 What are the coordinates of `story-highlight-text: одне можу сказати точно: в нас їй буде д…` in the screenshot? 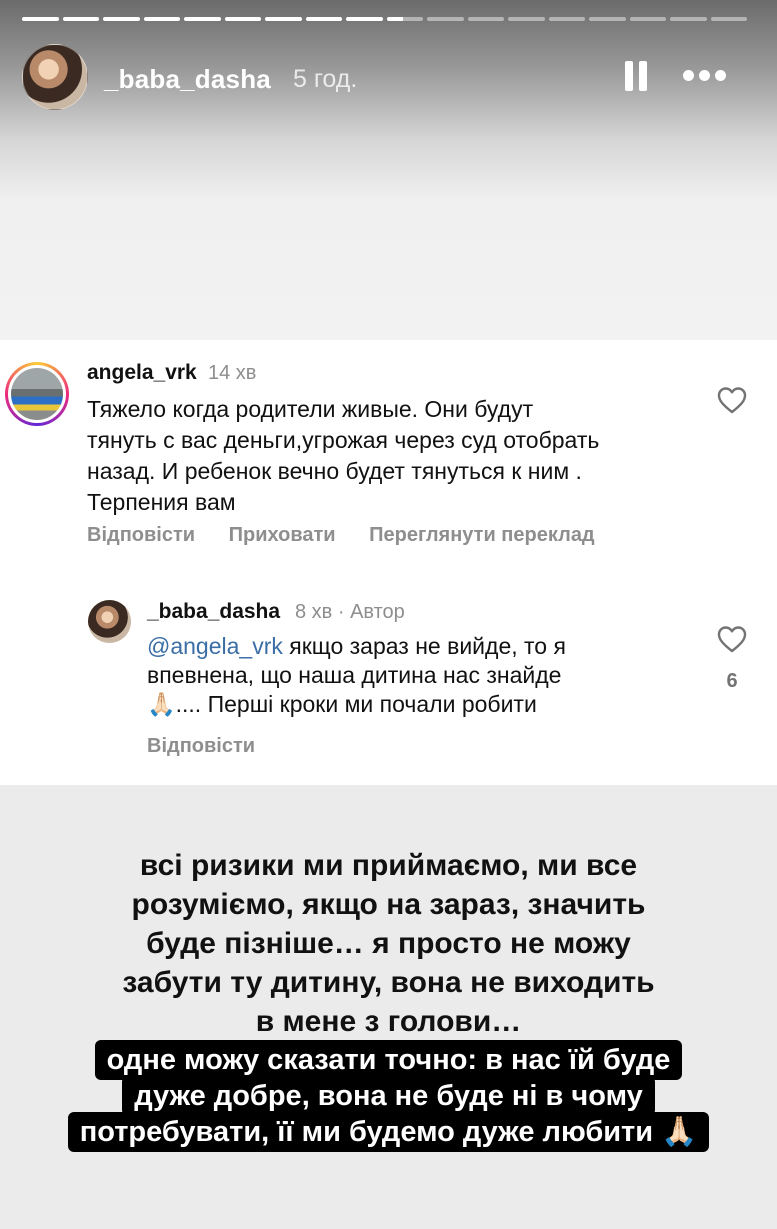 It's located at (388, 1096).